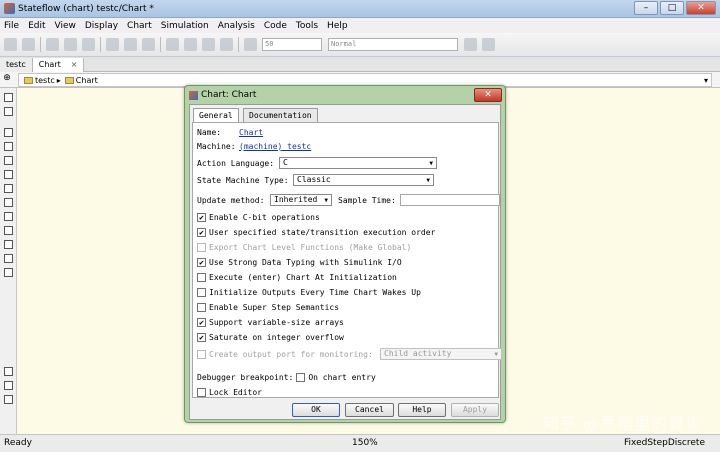 Image resolution: width=720 pixels, height=452 pixels. Describe the element at coordinates (65, 26) in the screenshot. I see `menu-view: View` at that location.